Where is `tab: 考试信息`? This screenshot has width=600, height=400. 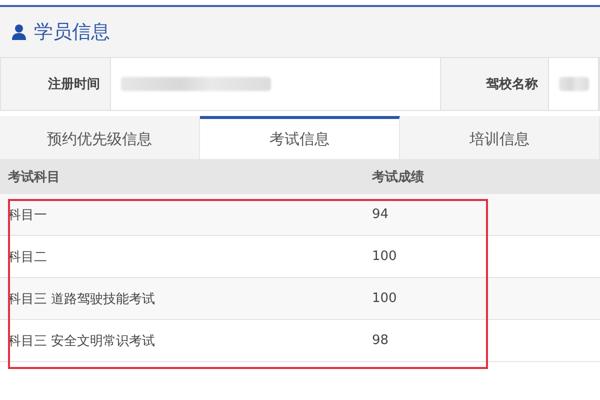 tab: 考试信息 is located at coordinates (300, 137).